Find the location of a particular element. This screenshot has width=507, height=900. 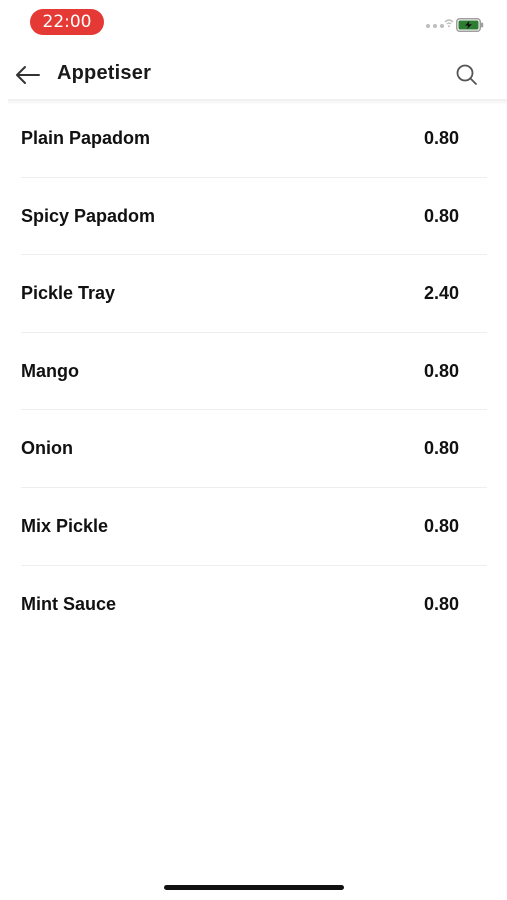

wifi-icon is located at coordinates (449, 23).